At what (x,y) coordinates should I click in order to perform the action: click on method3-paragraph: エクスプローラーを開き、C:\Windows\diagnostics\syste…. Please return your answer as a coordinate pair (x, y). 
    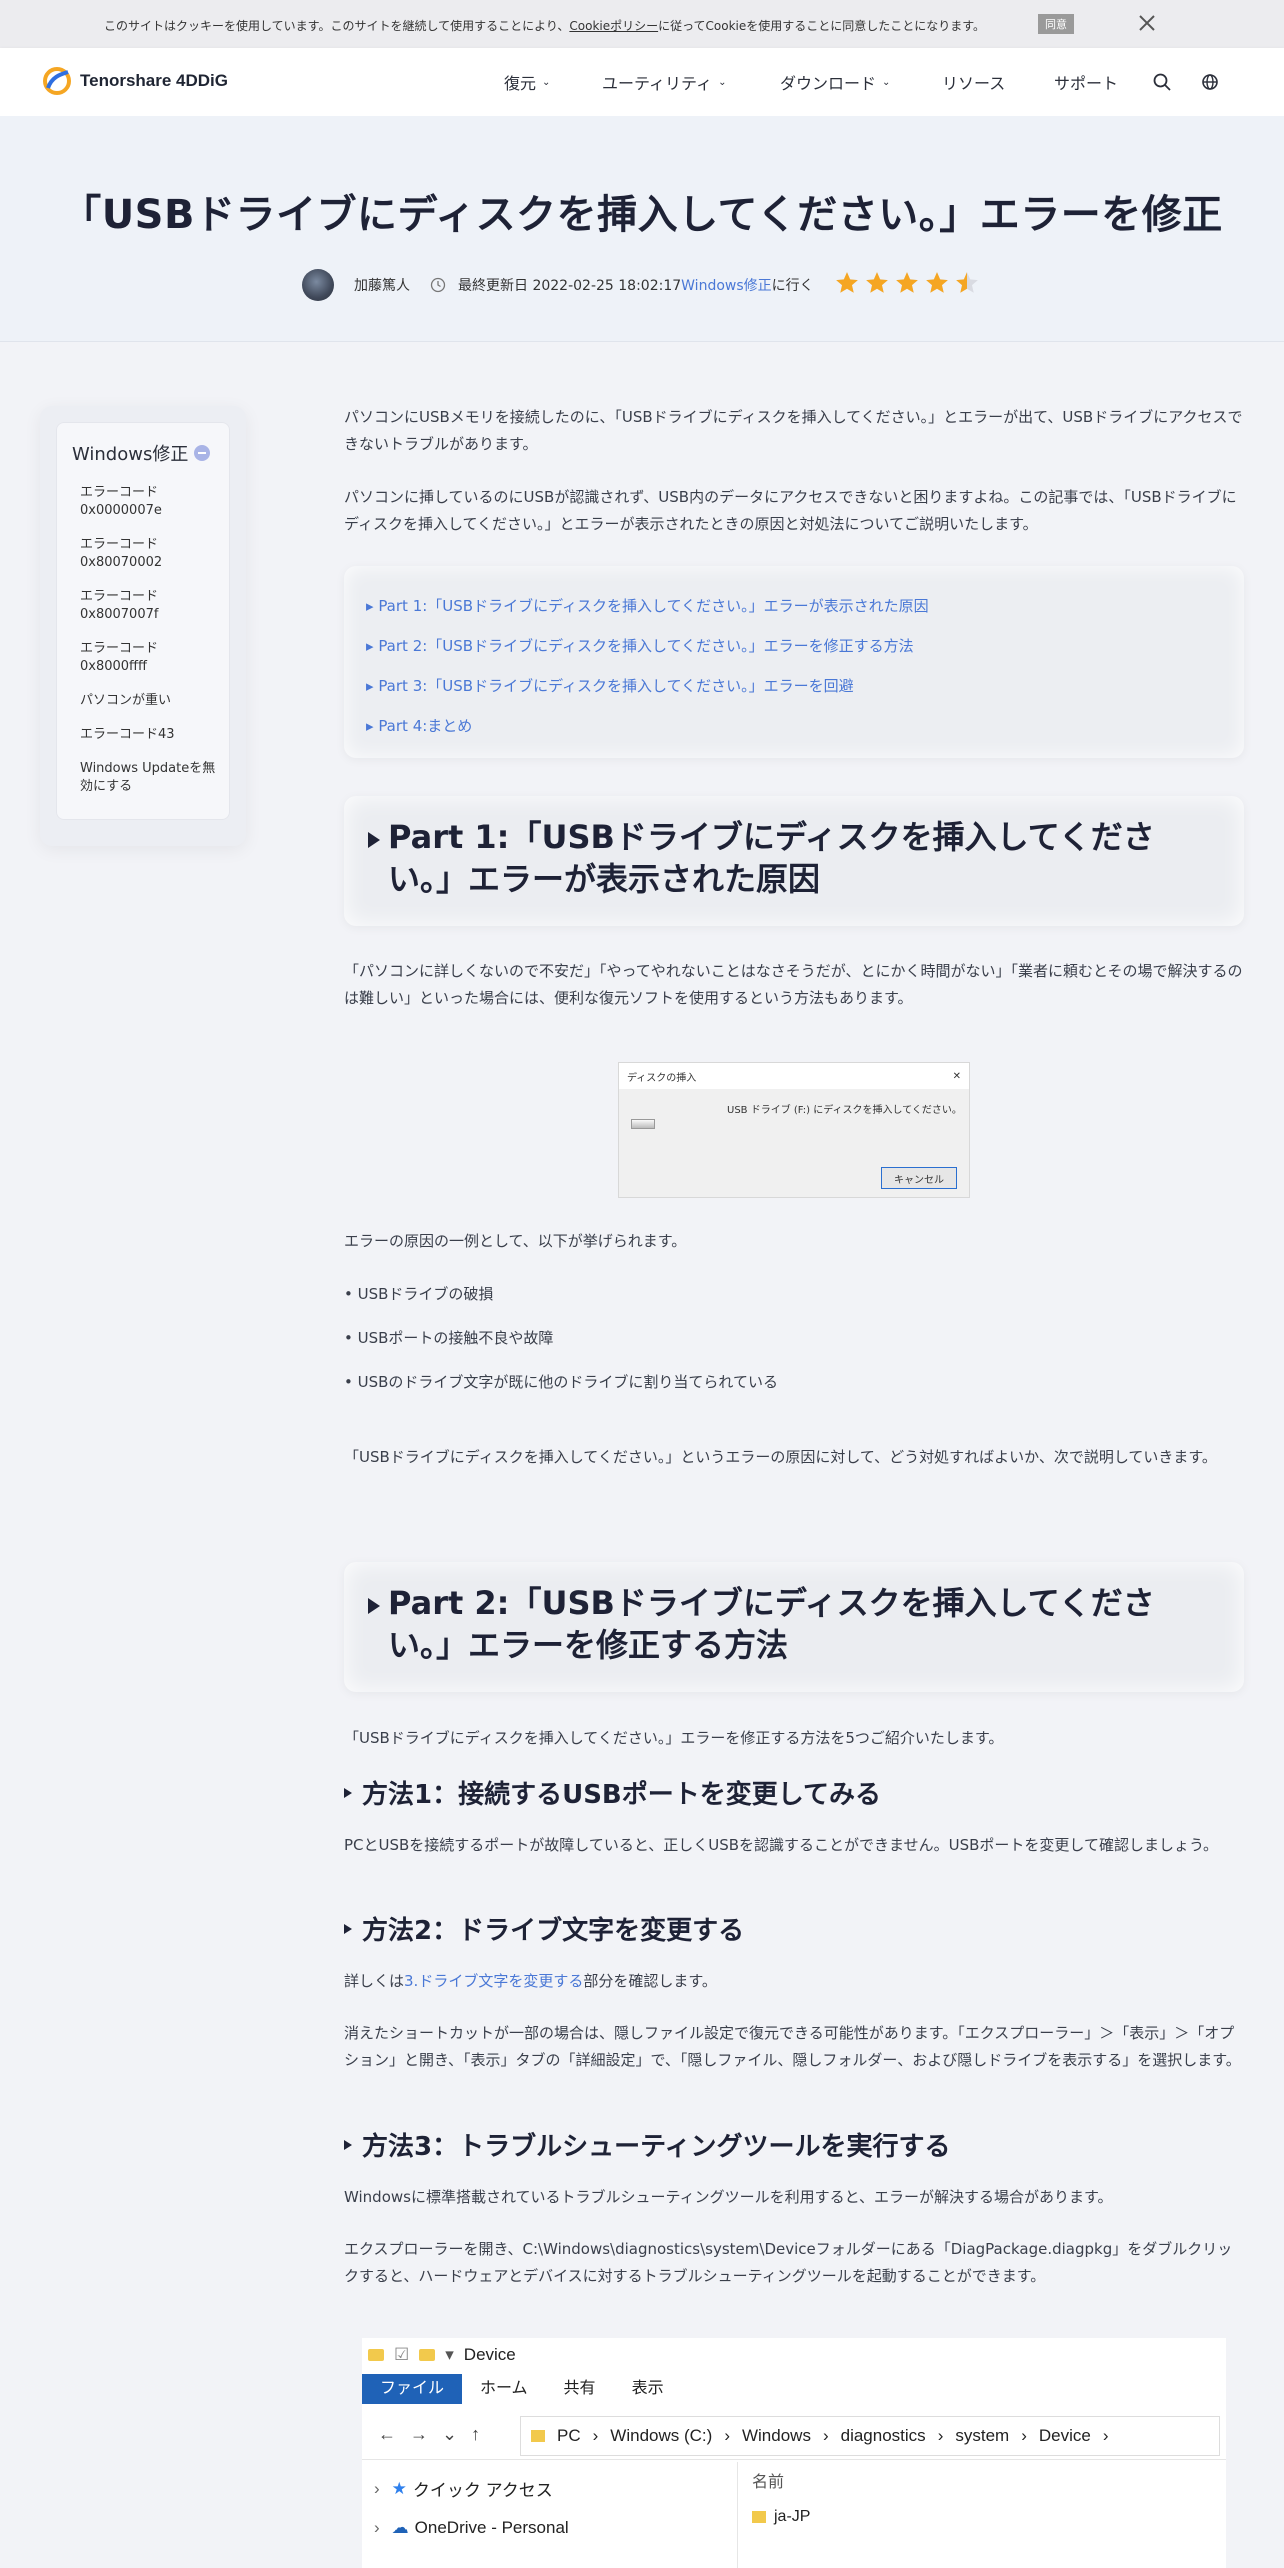
    Looking at the image, I should click on (788, 2262).